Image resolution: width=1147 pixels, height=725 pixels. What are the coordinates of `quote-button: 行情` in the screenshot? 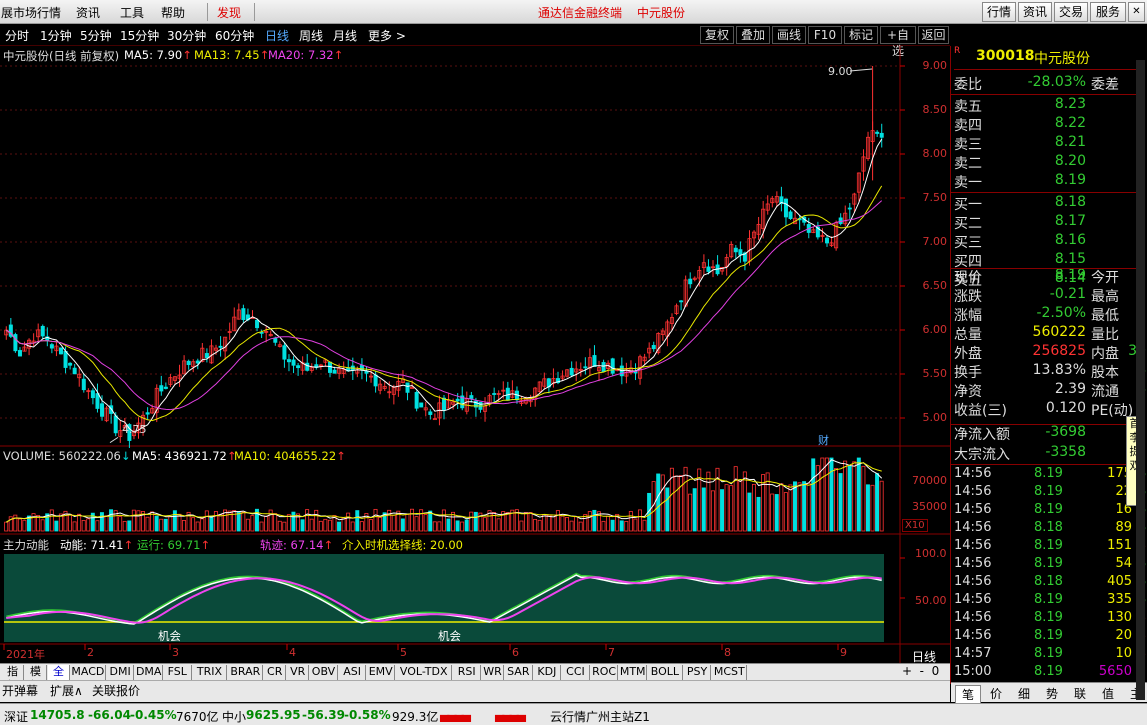 It's located at (999, 12).